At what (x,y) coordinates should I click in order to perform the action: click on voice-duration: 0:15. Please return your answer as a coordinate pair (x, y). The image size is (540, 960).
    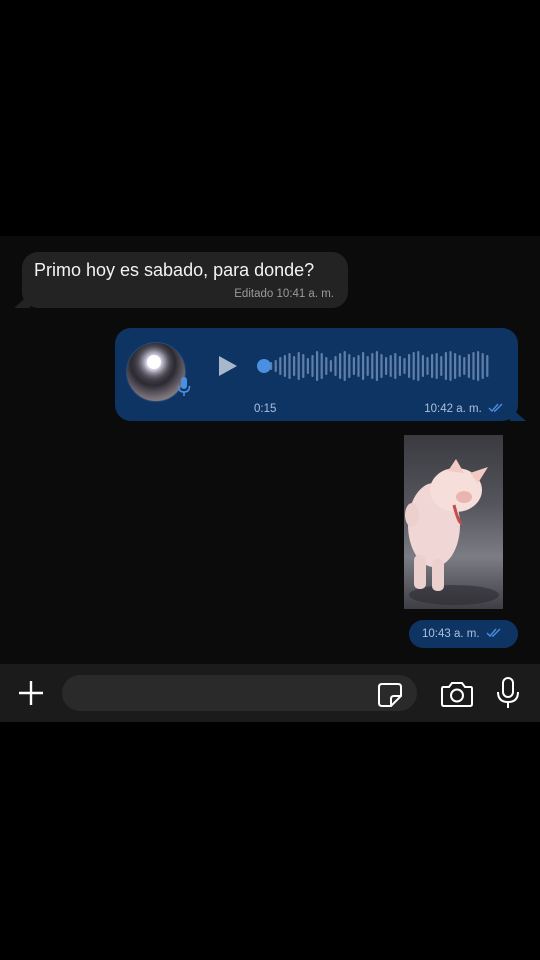
    Looking at the image, I should click on (265, 409).